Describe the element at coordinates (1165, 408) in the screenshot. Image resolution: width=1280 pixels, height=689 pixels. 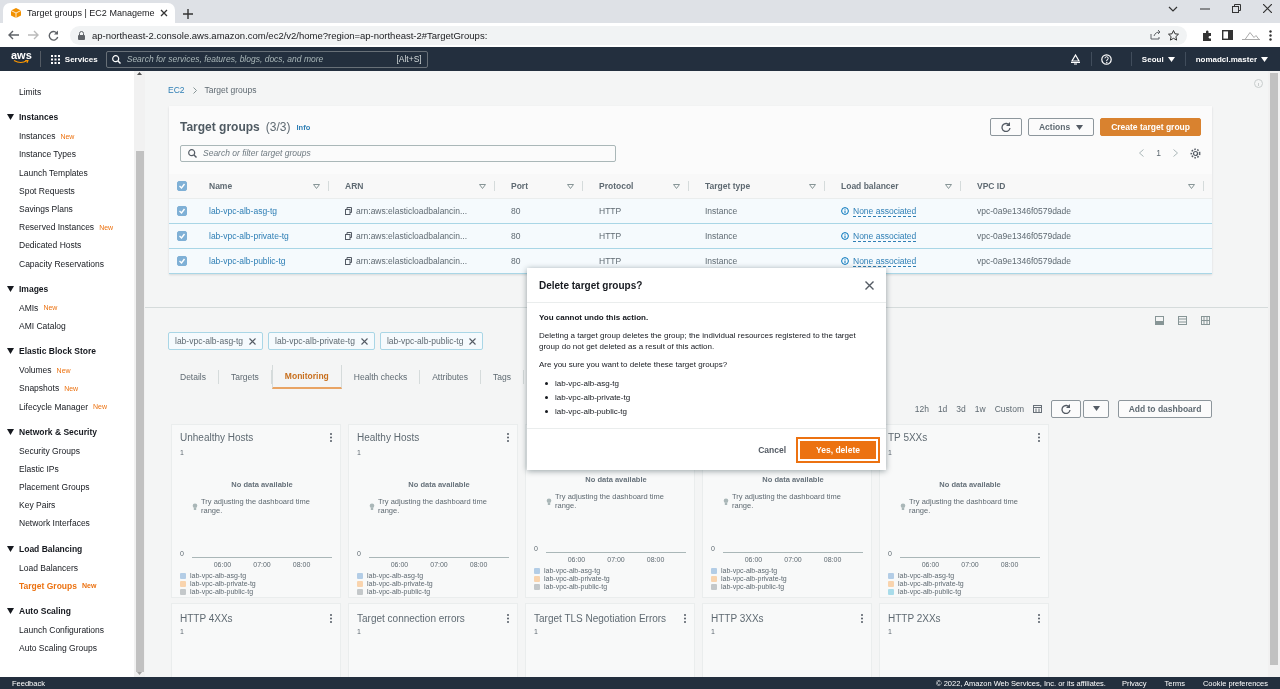
I see `add-to-dashboard-button: Add to dashboard` at that location.